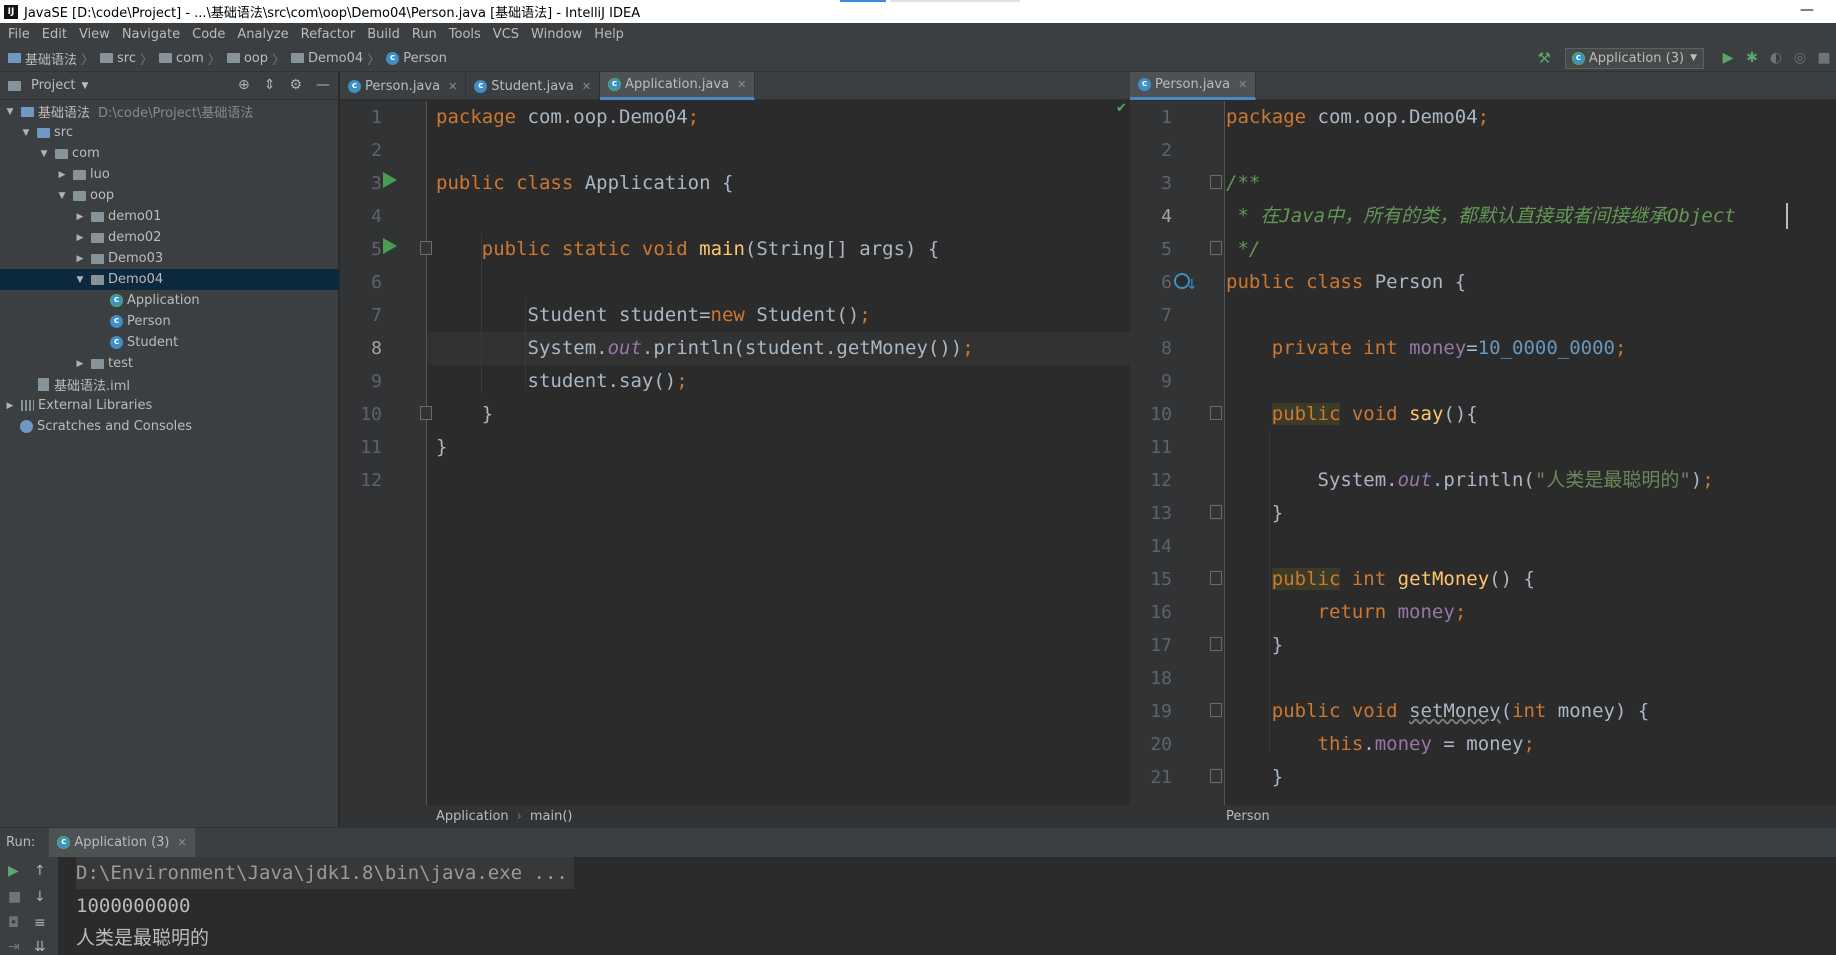 The width and height of the screenshot is (1836, 955). Describe the element at coordinates (354, 86) in the screenshot. I see `class-icon: c` at that location.